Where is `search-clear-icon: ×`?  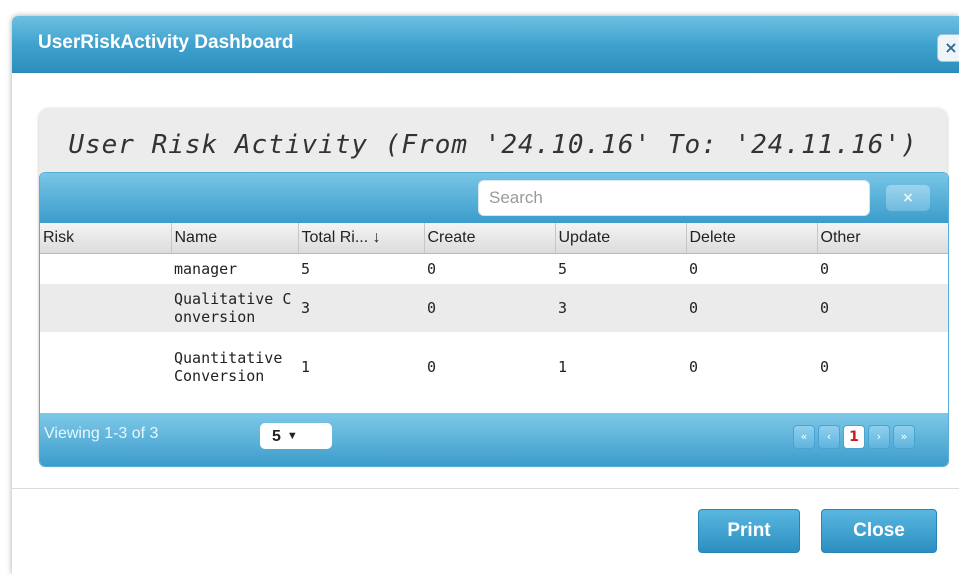 search-clear-icon: × is located at coordinates (908, 198).